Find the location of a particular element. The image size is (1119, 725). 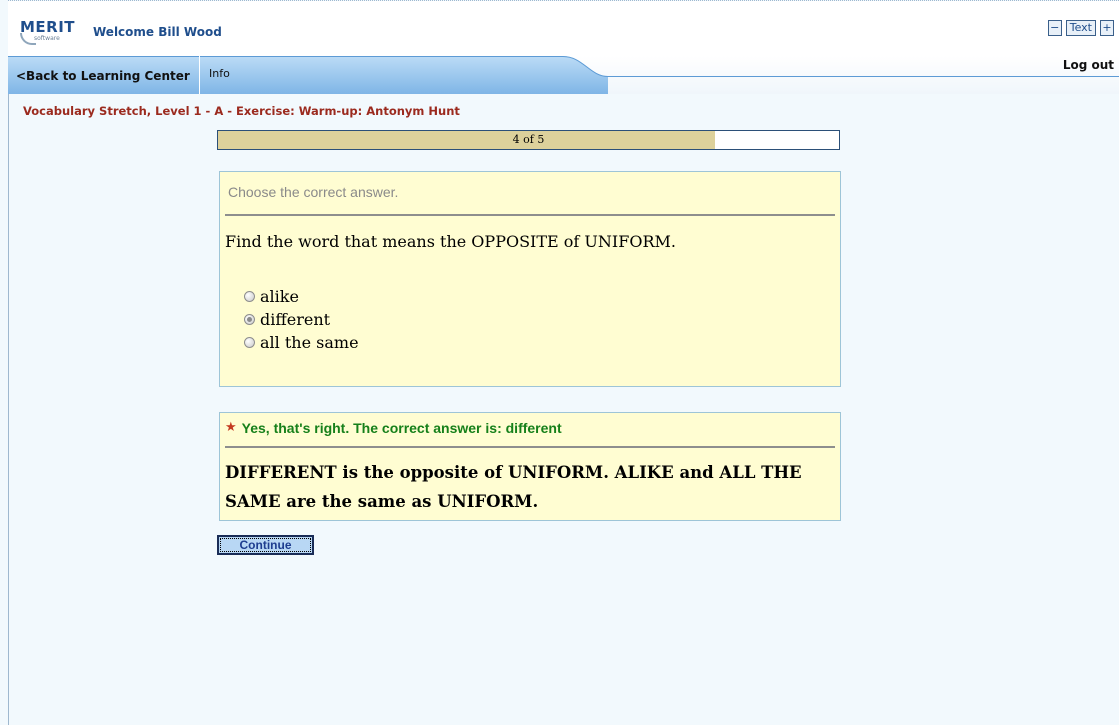

instruction-text: Choose the correct answer. is located at coordinates (313, 192).